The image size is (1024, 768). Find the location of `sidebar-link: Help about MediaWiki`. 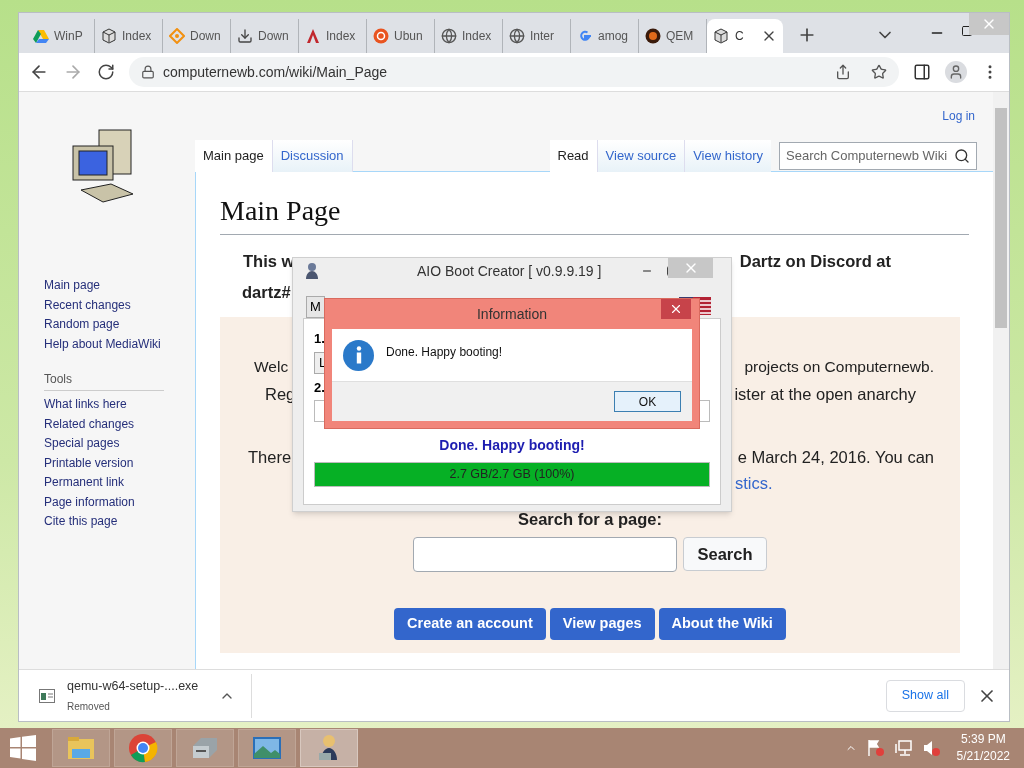

sidebar-link: Help about MediaWiki is located at coordinates (119, 344).